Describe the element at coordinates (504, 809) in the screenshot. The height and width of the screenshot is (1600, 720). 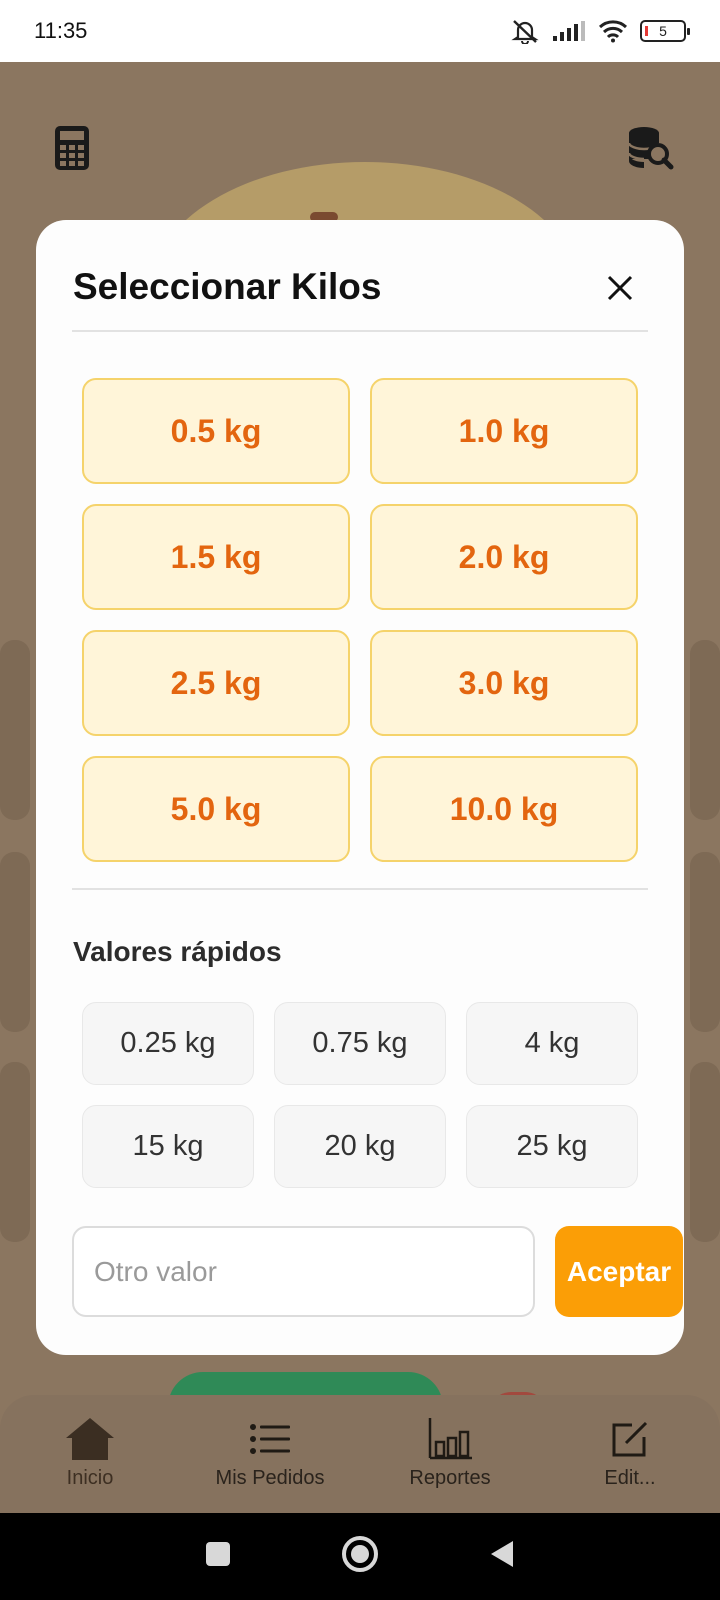
I see `kg-option-button: 10.0 kg` at that location.